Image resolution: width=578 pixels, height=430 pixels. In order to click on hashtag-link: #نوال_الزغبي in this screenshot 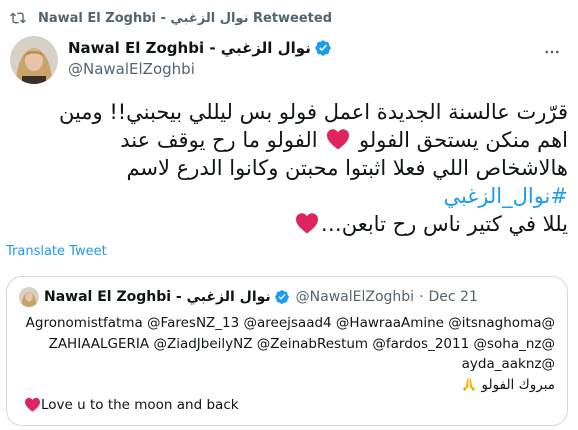, I will do `click(289, 196)`.